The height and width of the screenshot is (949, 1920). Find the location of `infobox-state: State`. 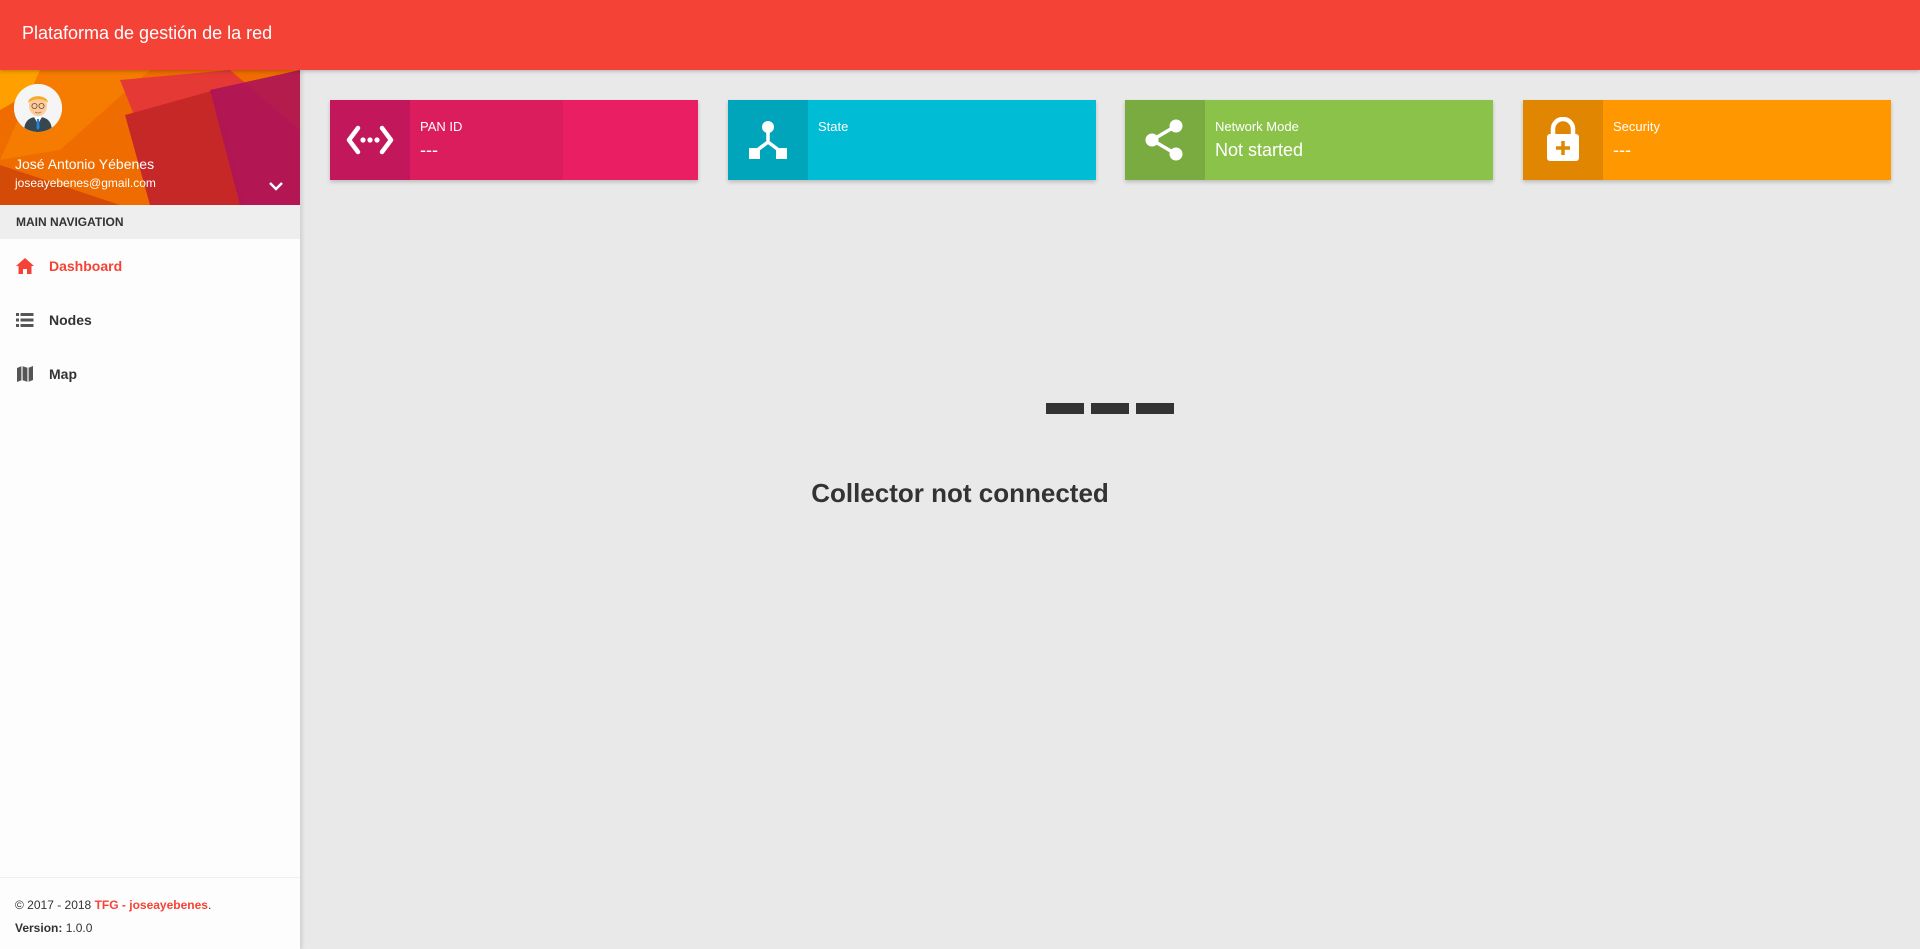

infobox-state: State is located at coordinates (912, 140).